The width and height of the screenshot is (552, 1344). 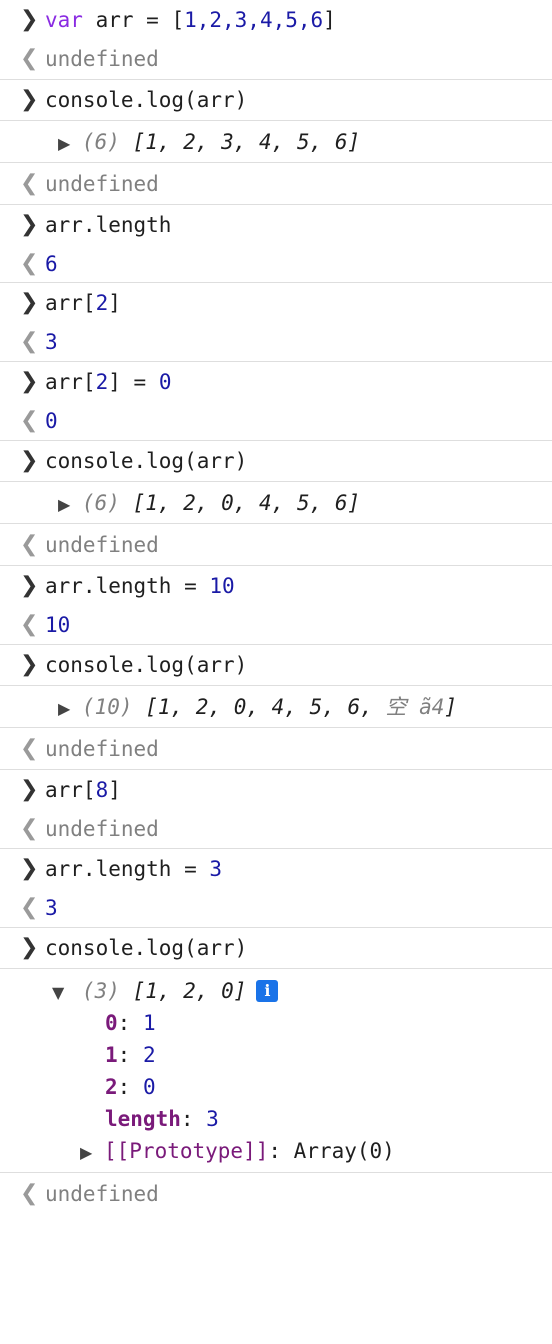 What do you see at coordinates (133, 869) in the screenshot?
I see `input-line: arr.length = 3` at bounding box center [133, 869].